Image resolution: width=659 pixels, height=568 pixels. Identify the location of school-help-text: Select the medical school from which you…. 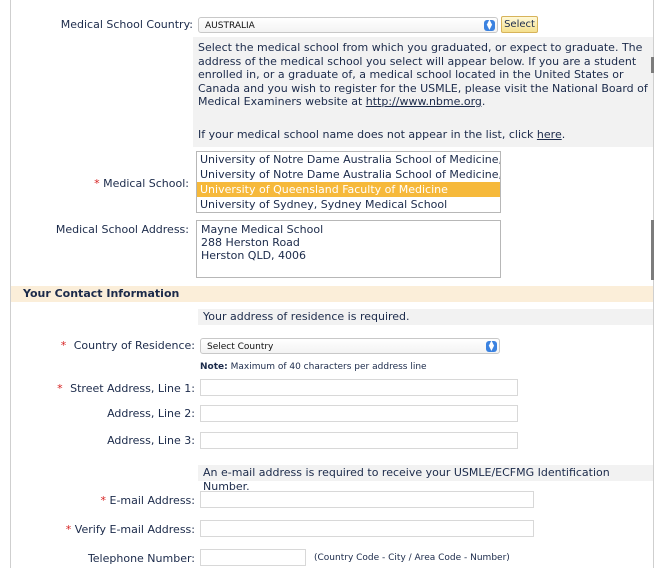
(423, 75).